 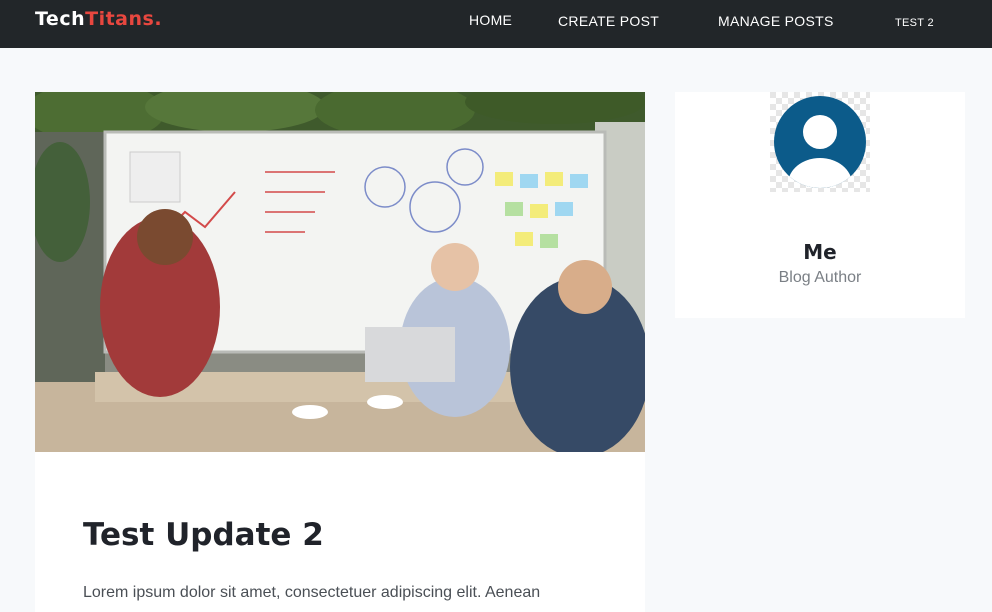 What do you see at coordinates (820, 252) in the screenshot?
I see `author-name: Me` at bounding box center [820, 252].